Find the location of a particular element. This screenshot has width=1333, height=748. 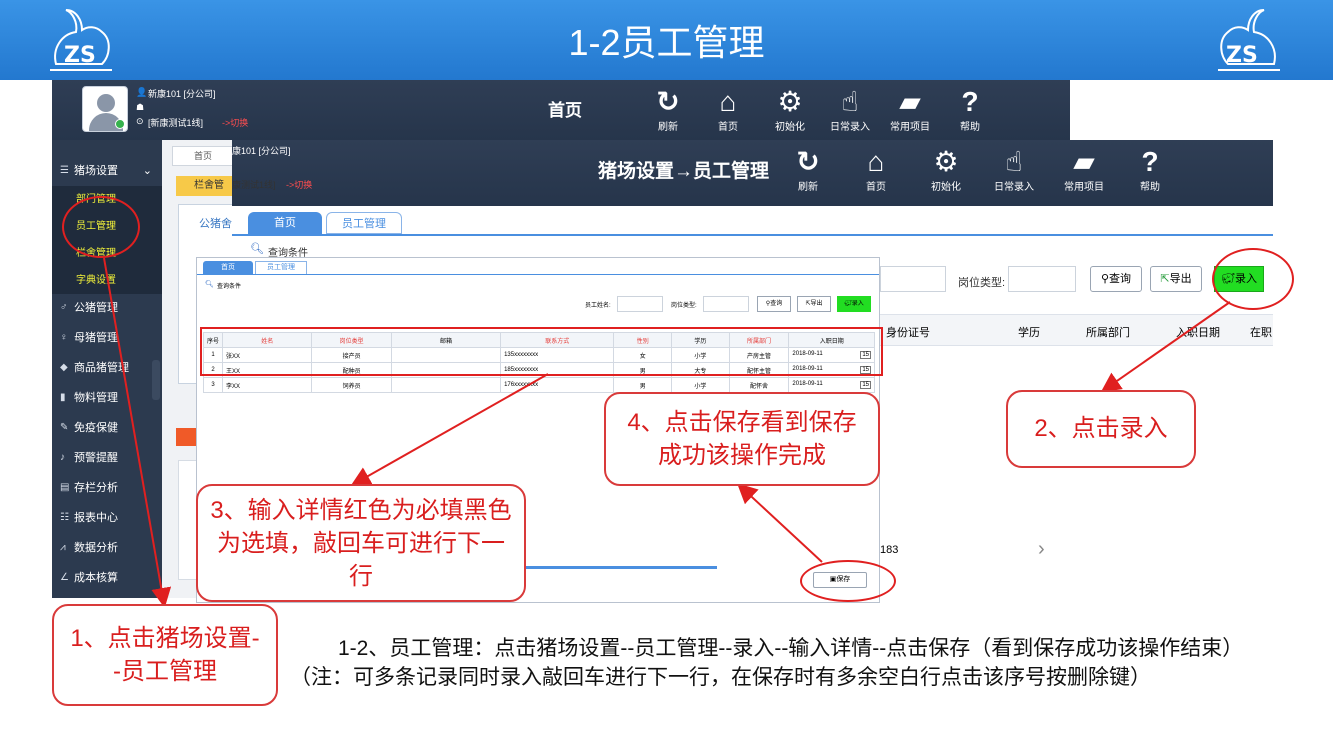

callout-step2: 2、点击录入 is located at coordinates (1101, 429).